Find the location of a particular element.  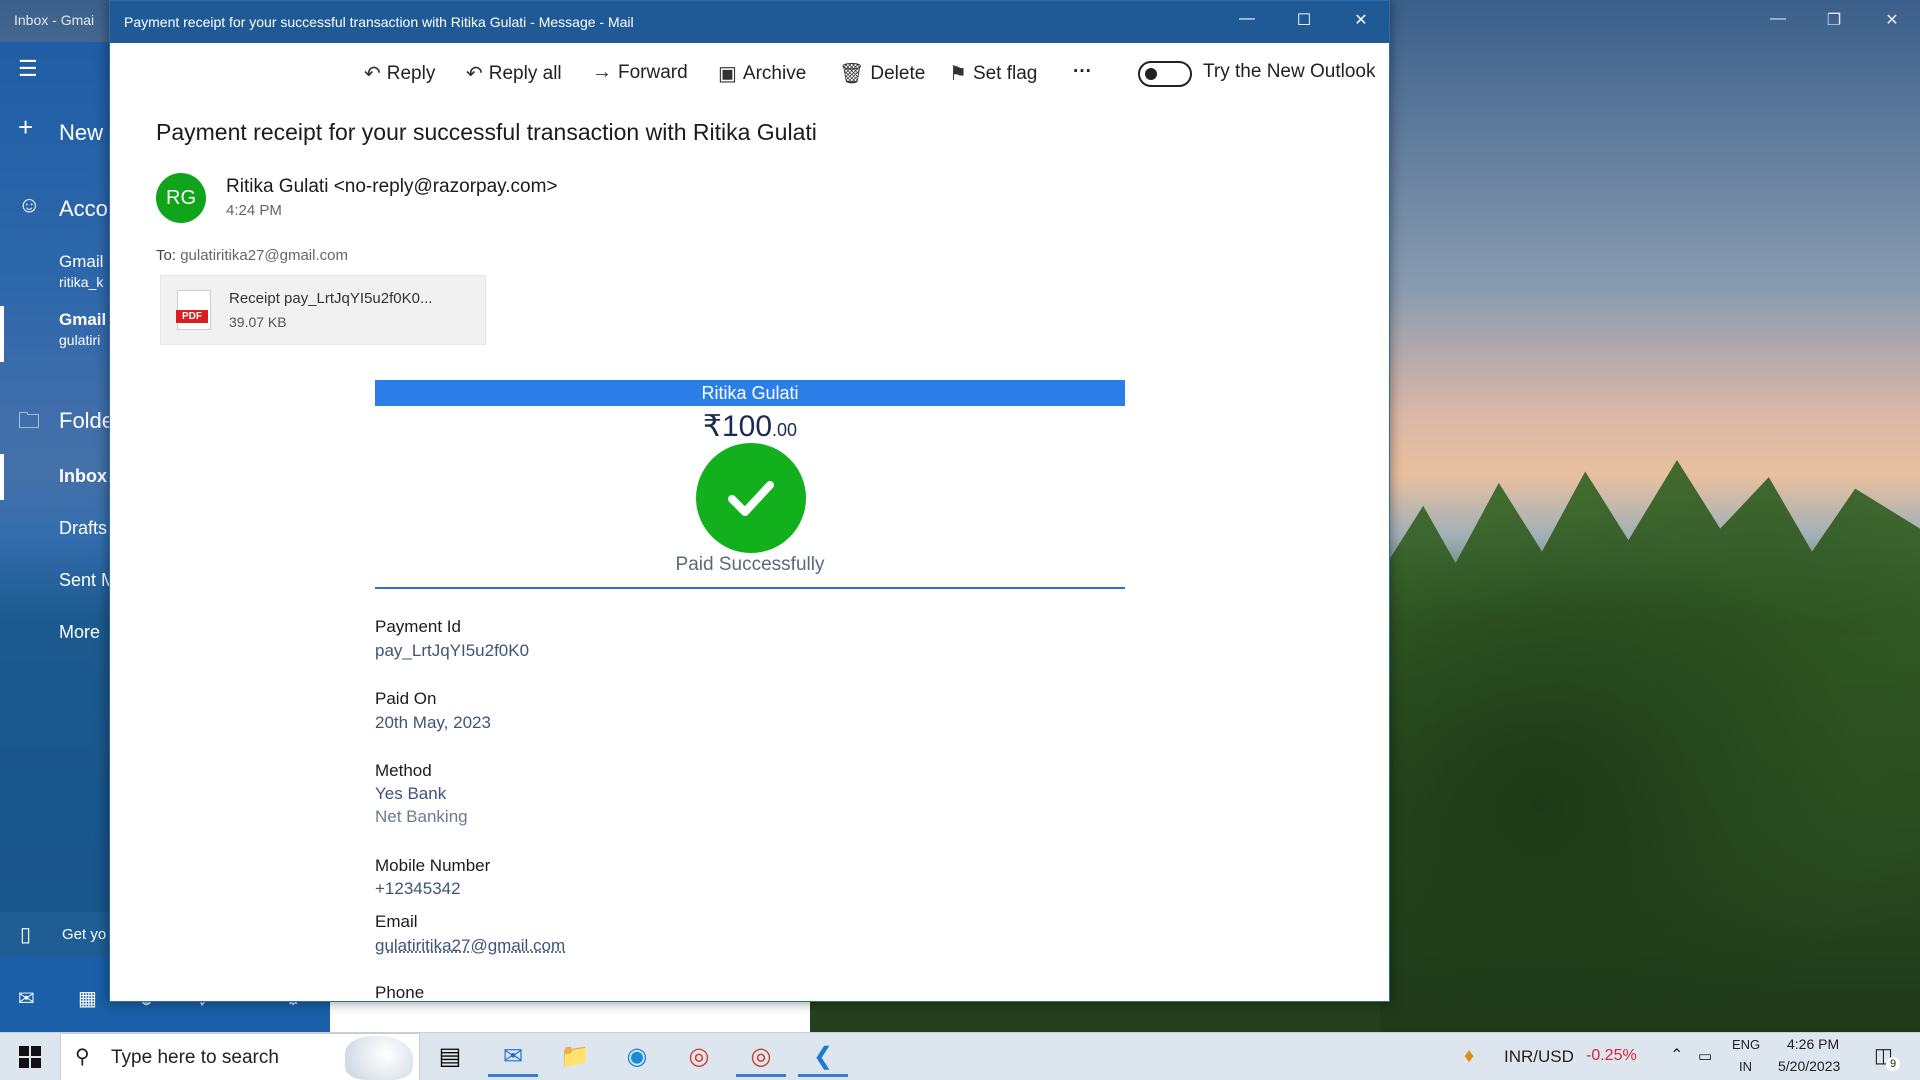

forward-button: → Forward is located at coordinates (640, 72).